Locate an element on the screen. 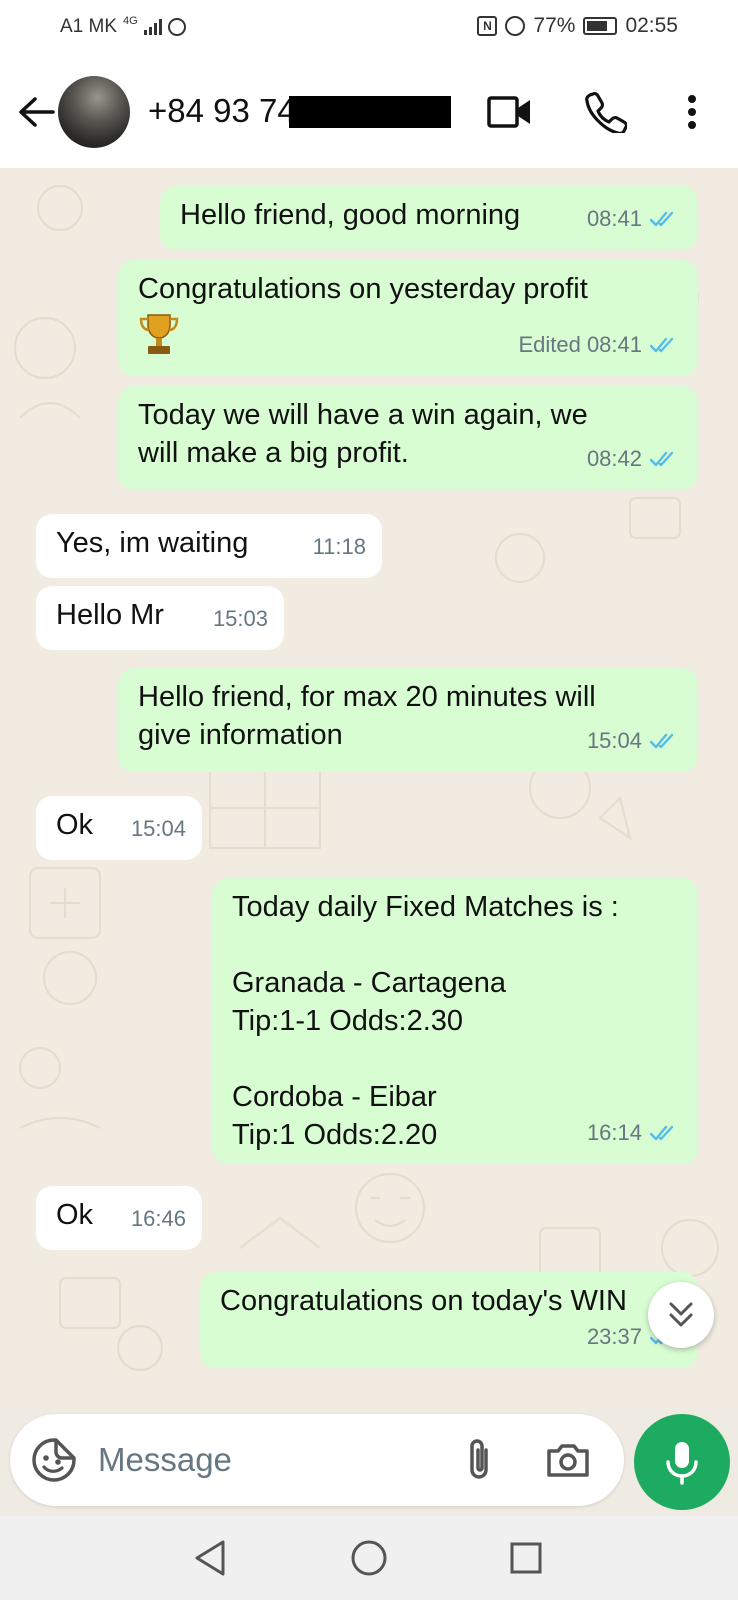 The image size is (738, 1600). message-time: 16:46 is located at coordinates (158, 1218).